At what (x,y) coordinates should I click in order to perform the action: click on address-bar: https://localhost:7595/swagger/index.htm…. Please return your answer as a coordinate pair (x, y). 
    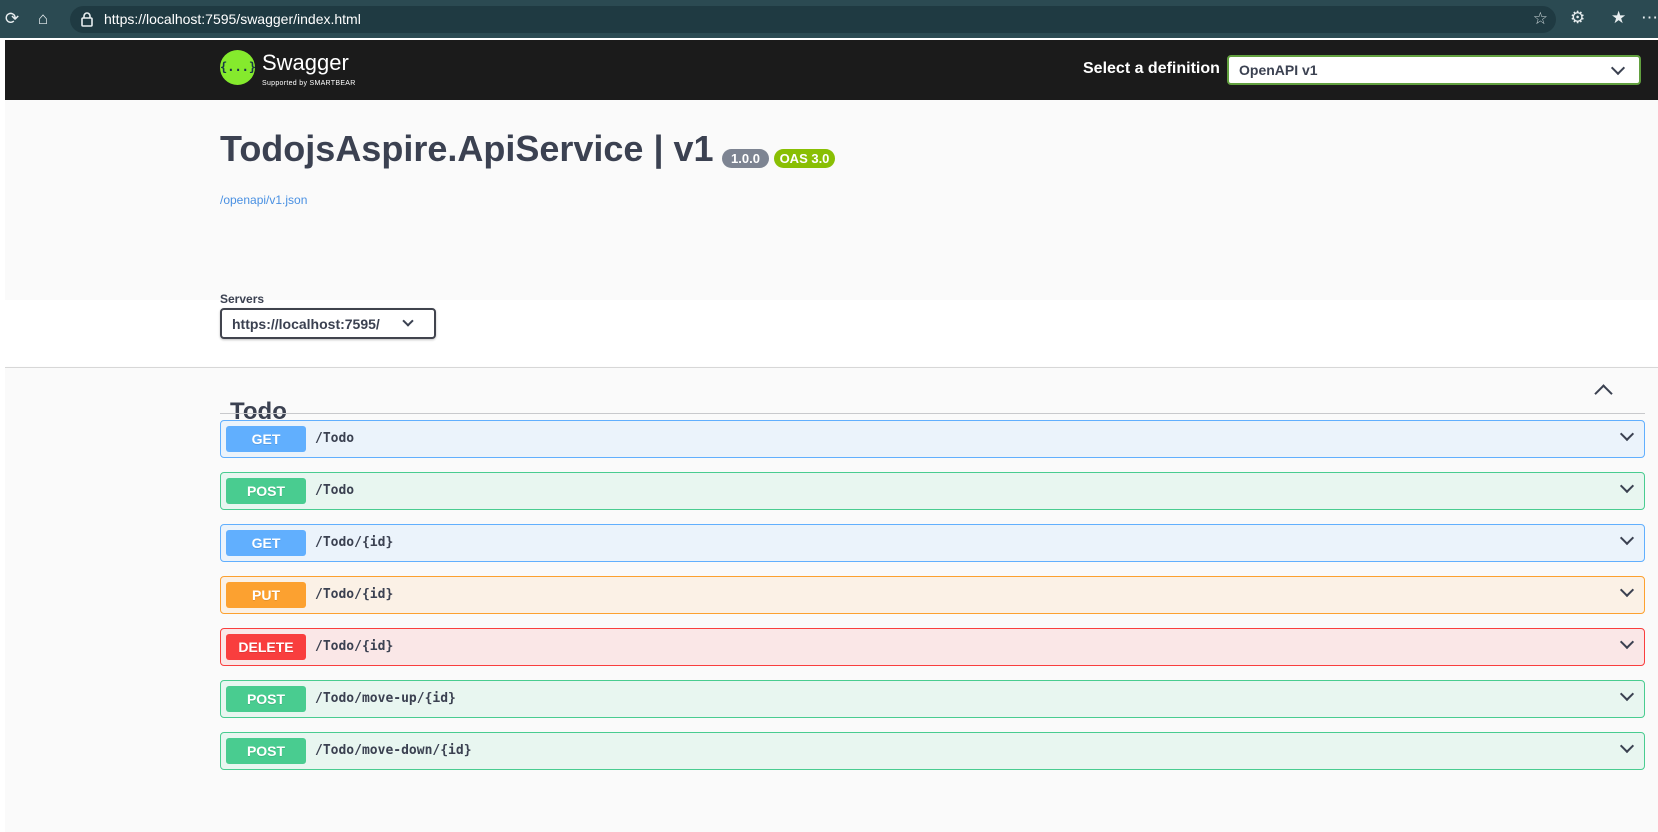
    Looking at the image, I should click on (813, 19).